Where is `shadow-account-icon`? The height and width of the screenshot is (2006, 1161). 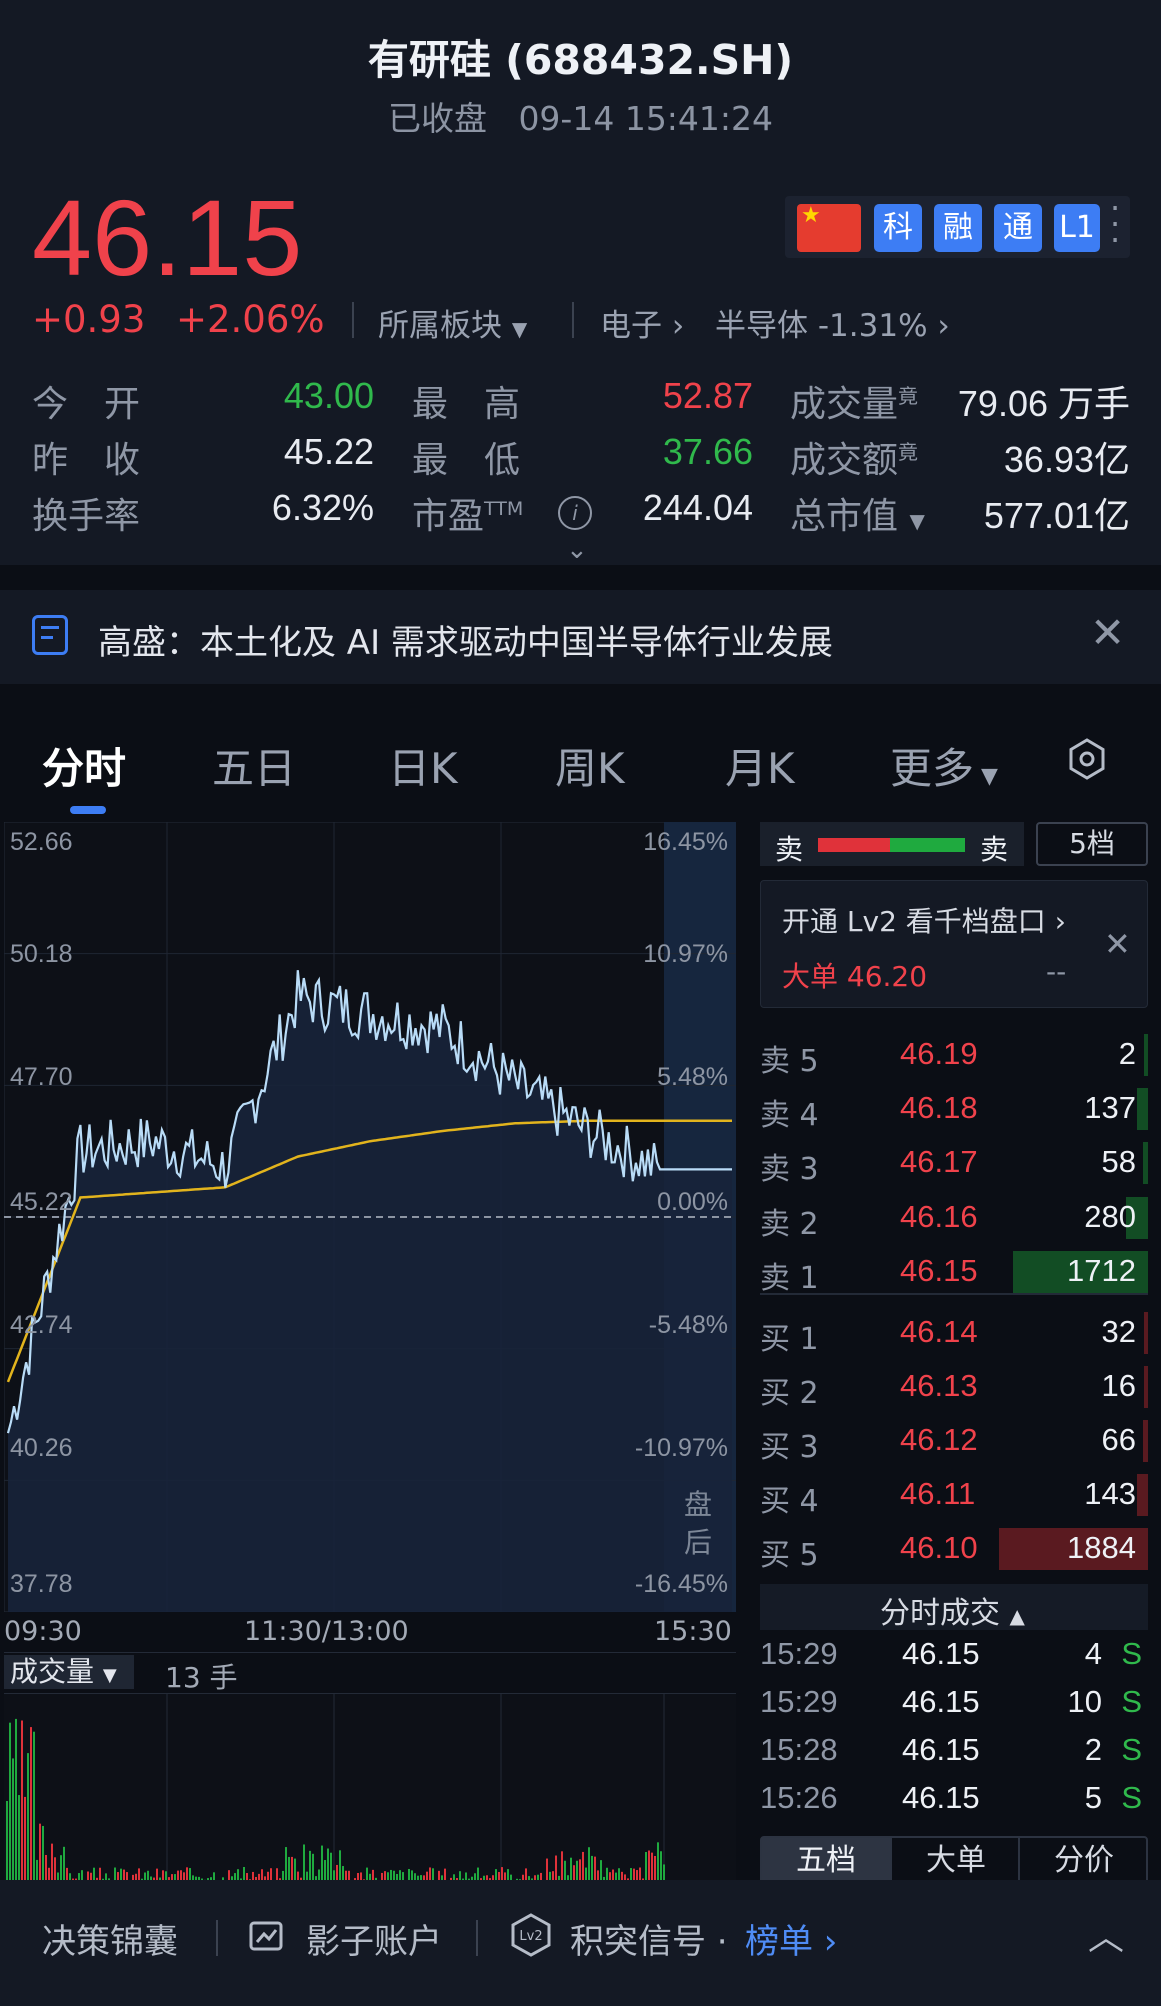
shadow-account-icon is located at coordinates (266, 1936).